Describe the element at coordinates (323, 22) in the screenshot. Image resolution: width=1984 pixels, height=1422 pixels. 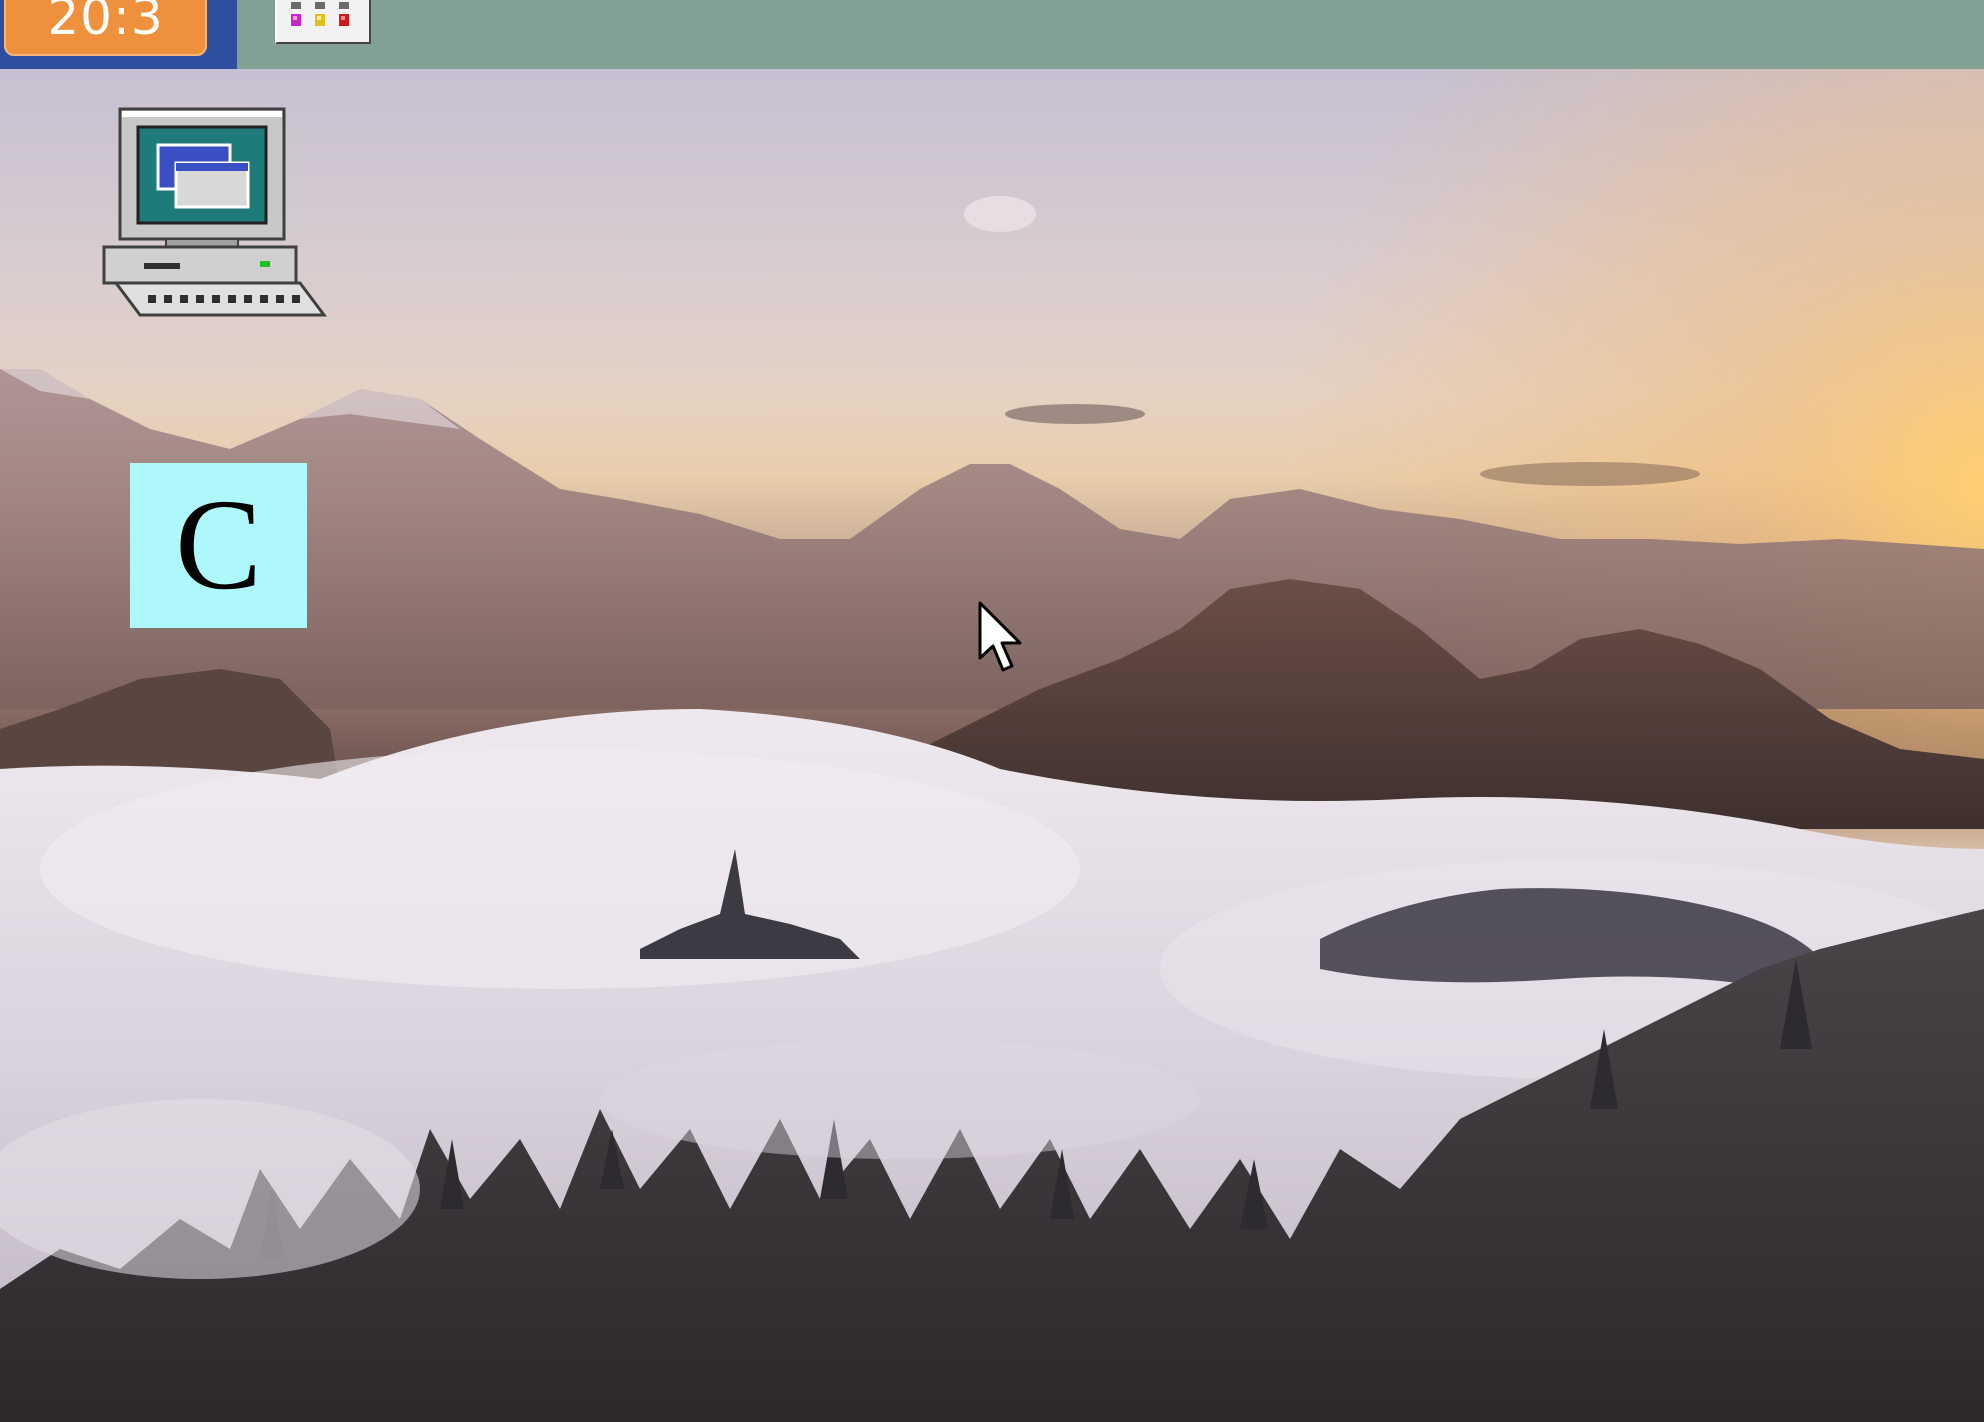
I see `launcher-grid-icon` at that location.